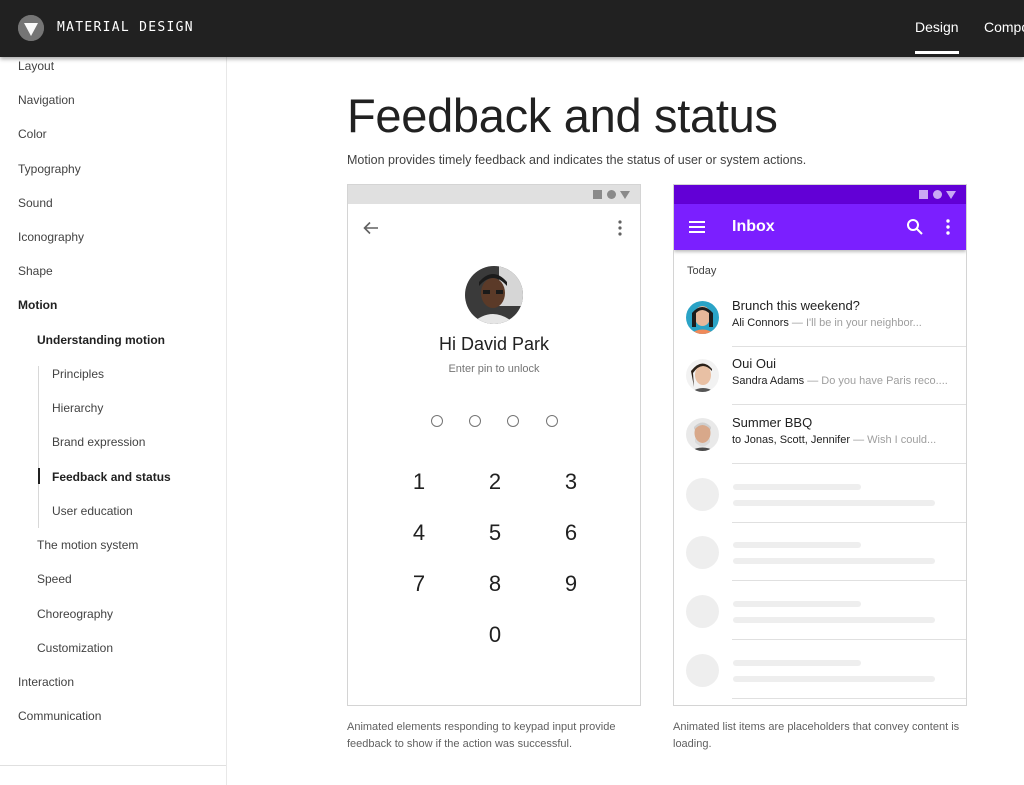 The height and width of the screenshot is (785, 1024). What do you see at coordinates (87, 545) in the screenshot?
I see `sidebar-item-the-motion-system: The motion system` at bounding box center [87, 545].